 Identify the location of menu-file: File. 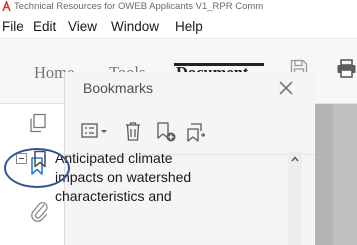
(13, 26).